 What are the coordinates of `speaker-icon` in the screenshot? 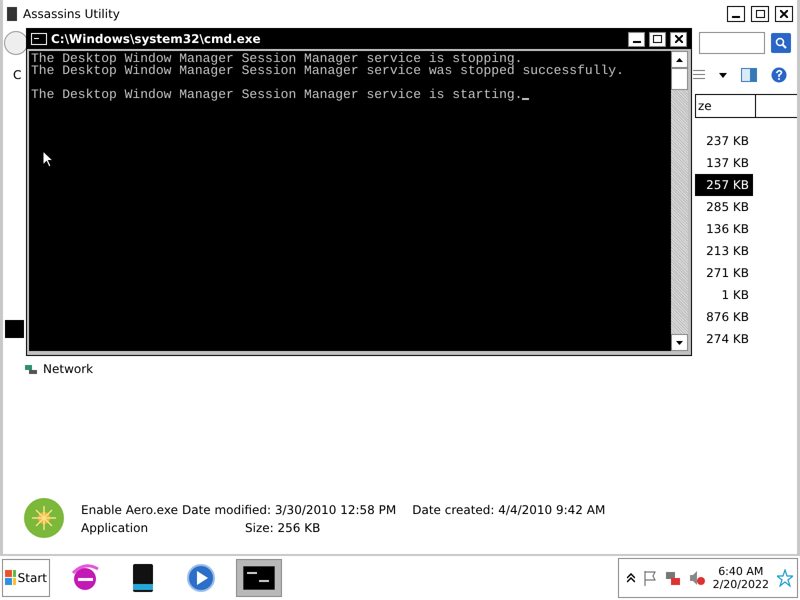 It's located at (696, 578).